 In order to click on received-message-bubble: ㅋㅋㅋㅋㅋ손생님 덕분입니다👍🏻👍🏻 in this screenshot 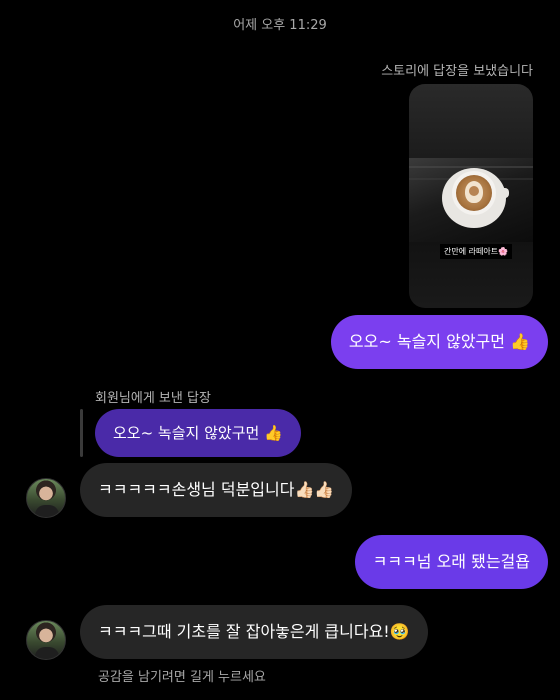, I will do `click(216, 490)`.